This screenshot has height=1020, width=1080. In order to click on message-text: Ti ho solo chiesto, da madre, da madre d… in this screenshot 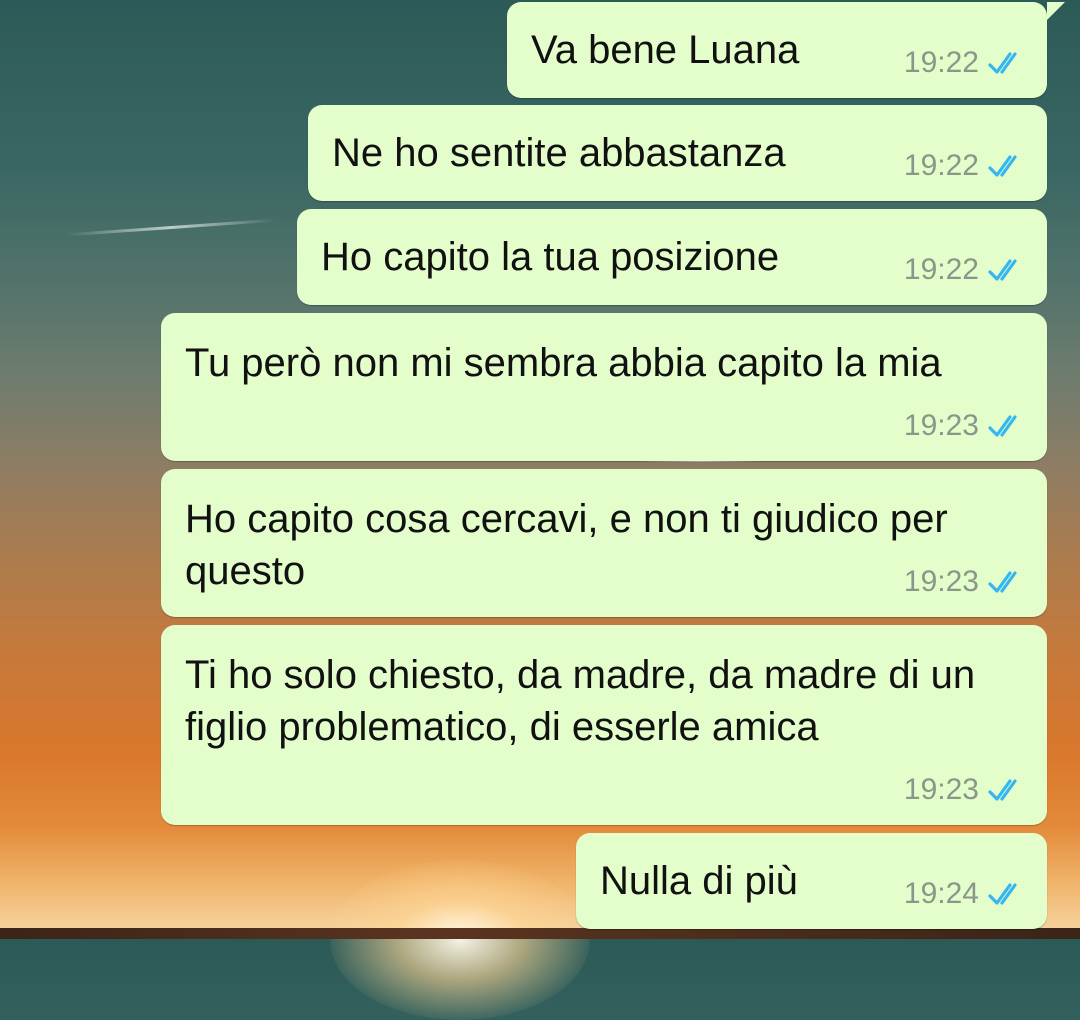, I will do `click(586, 701)`.